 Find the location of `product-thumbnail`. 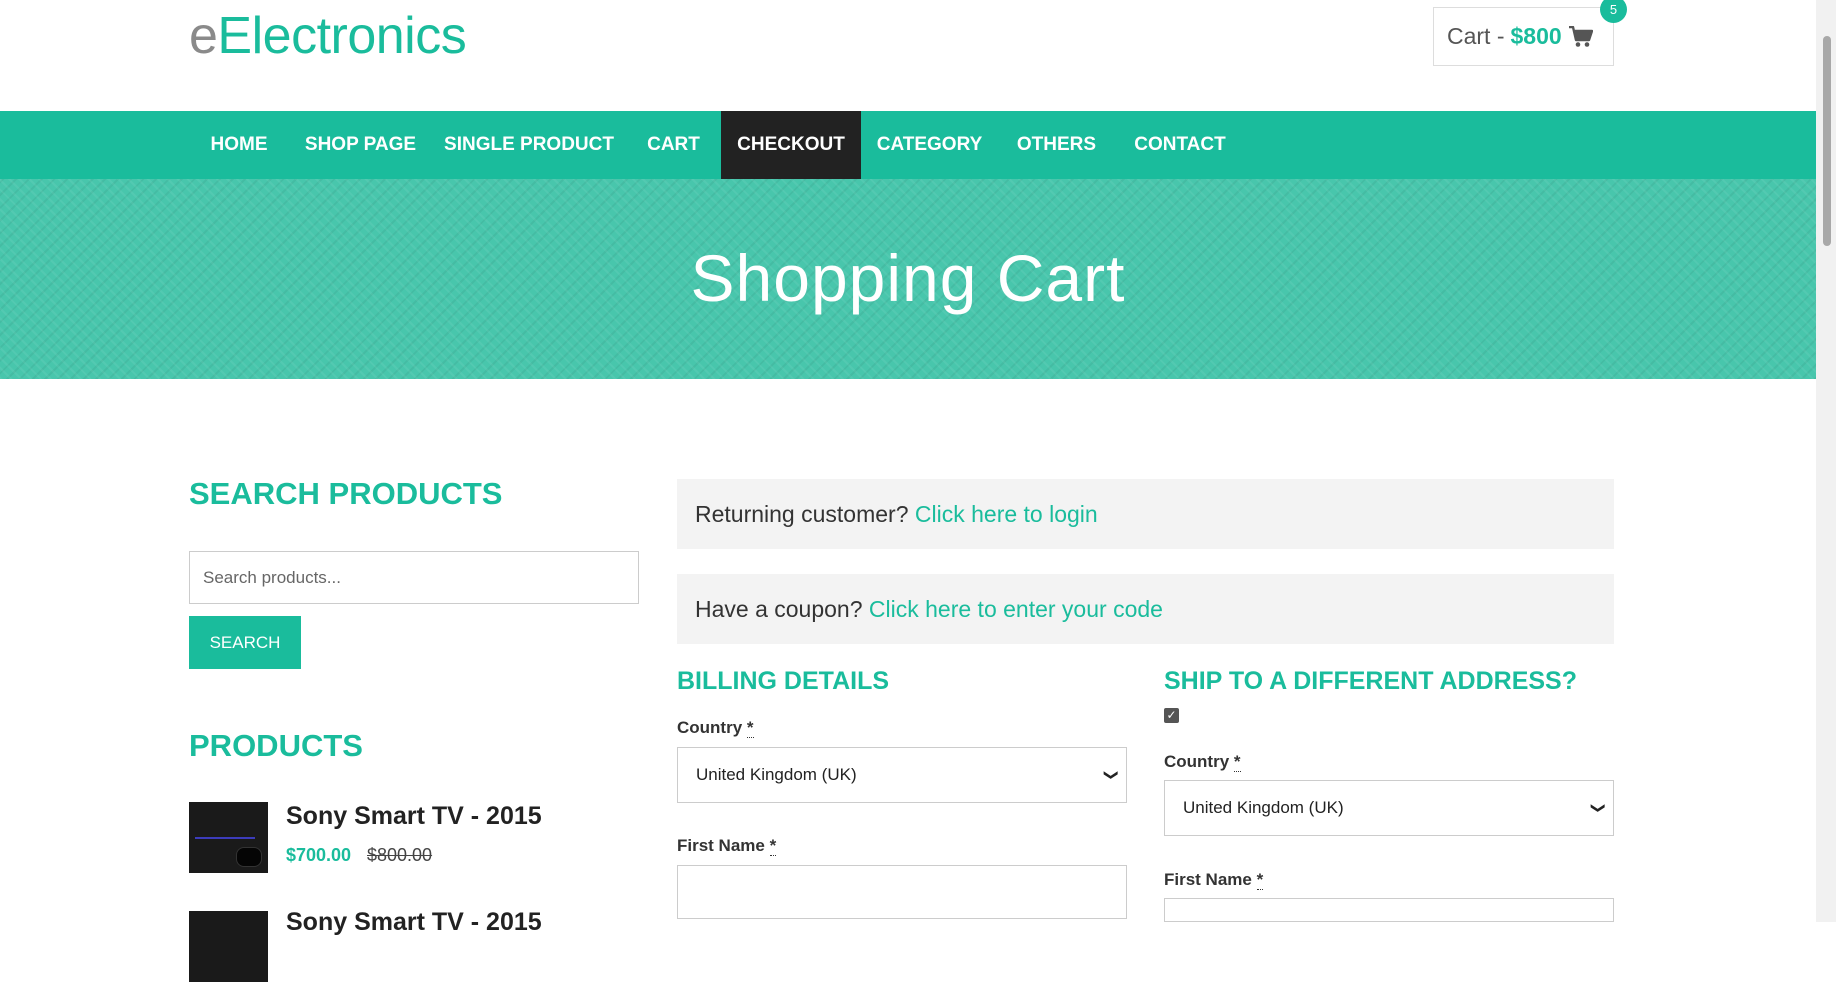

product-thumbnail is located at coordinates (228, 837).